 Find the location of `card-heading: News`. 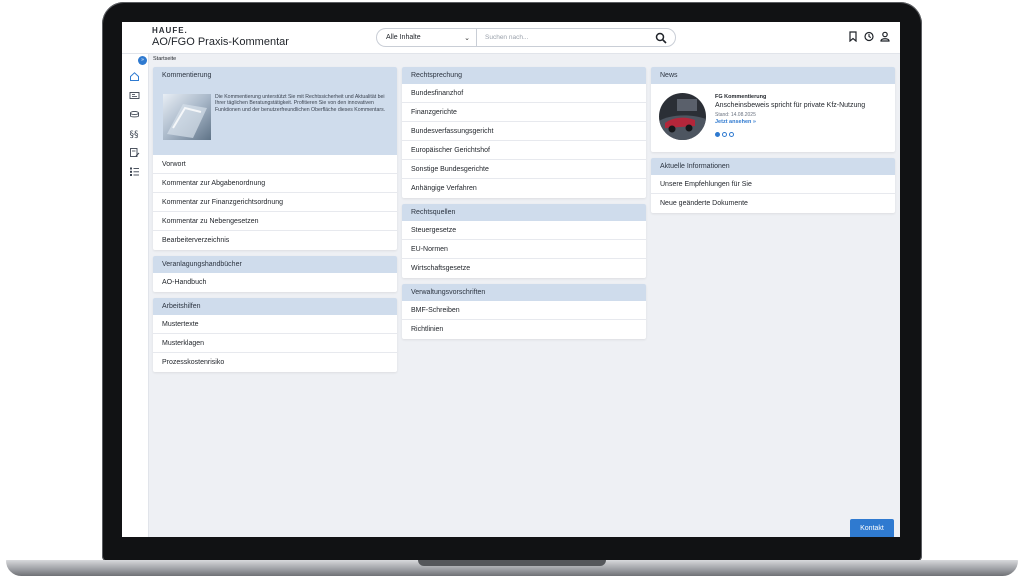

card-heading: News is located at coordinates (773, 75).